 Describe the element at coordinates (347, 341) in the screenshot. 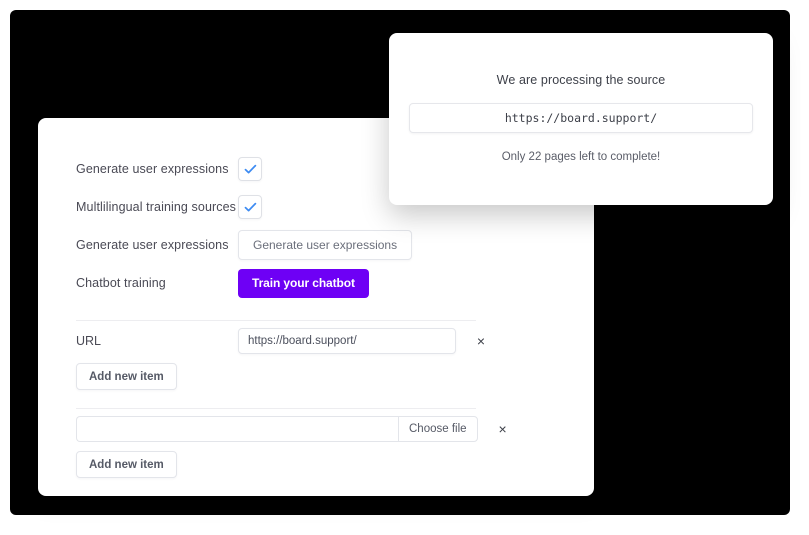

I see `url-input` at that location.